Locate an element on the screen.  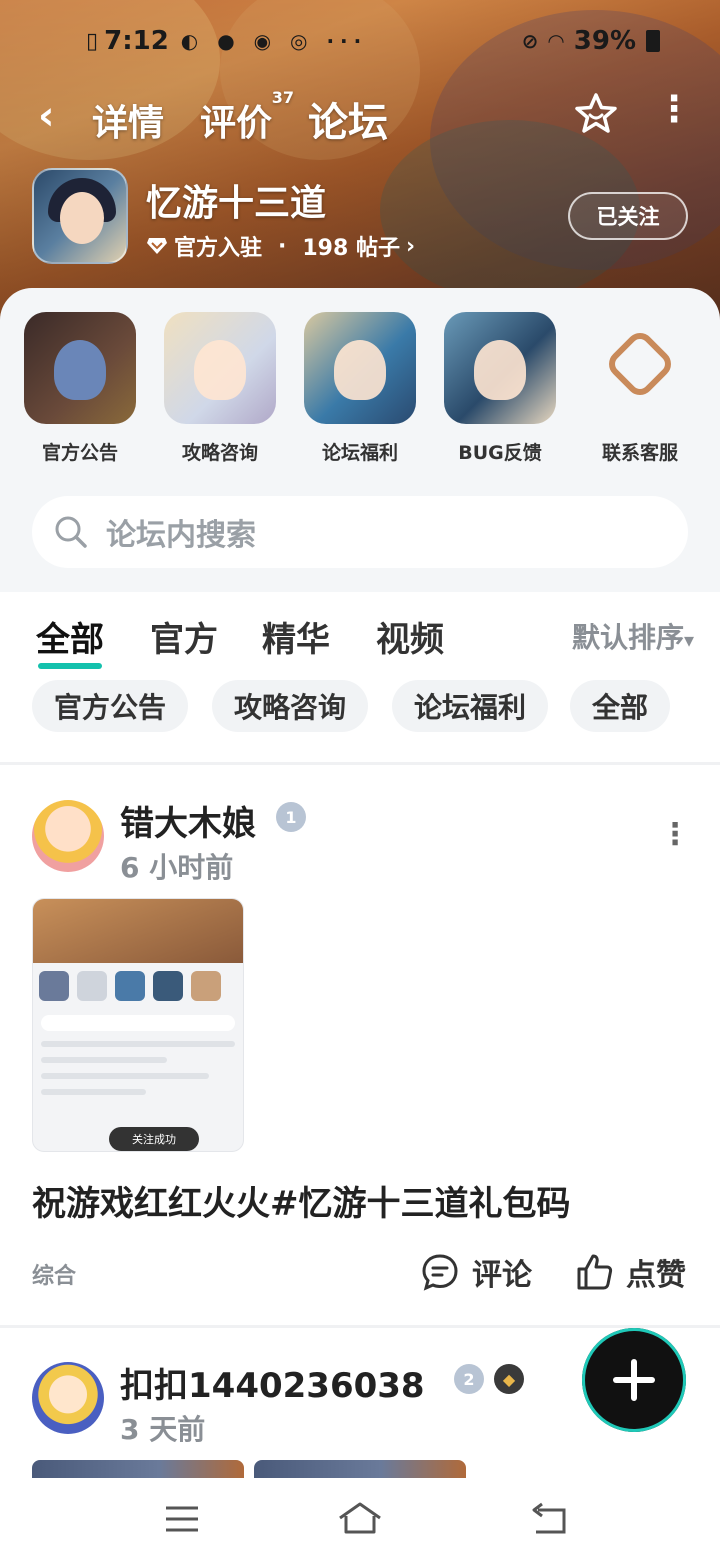
comment-button: 评论 is located at coordinates (476, 1272).